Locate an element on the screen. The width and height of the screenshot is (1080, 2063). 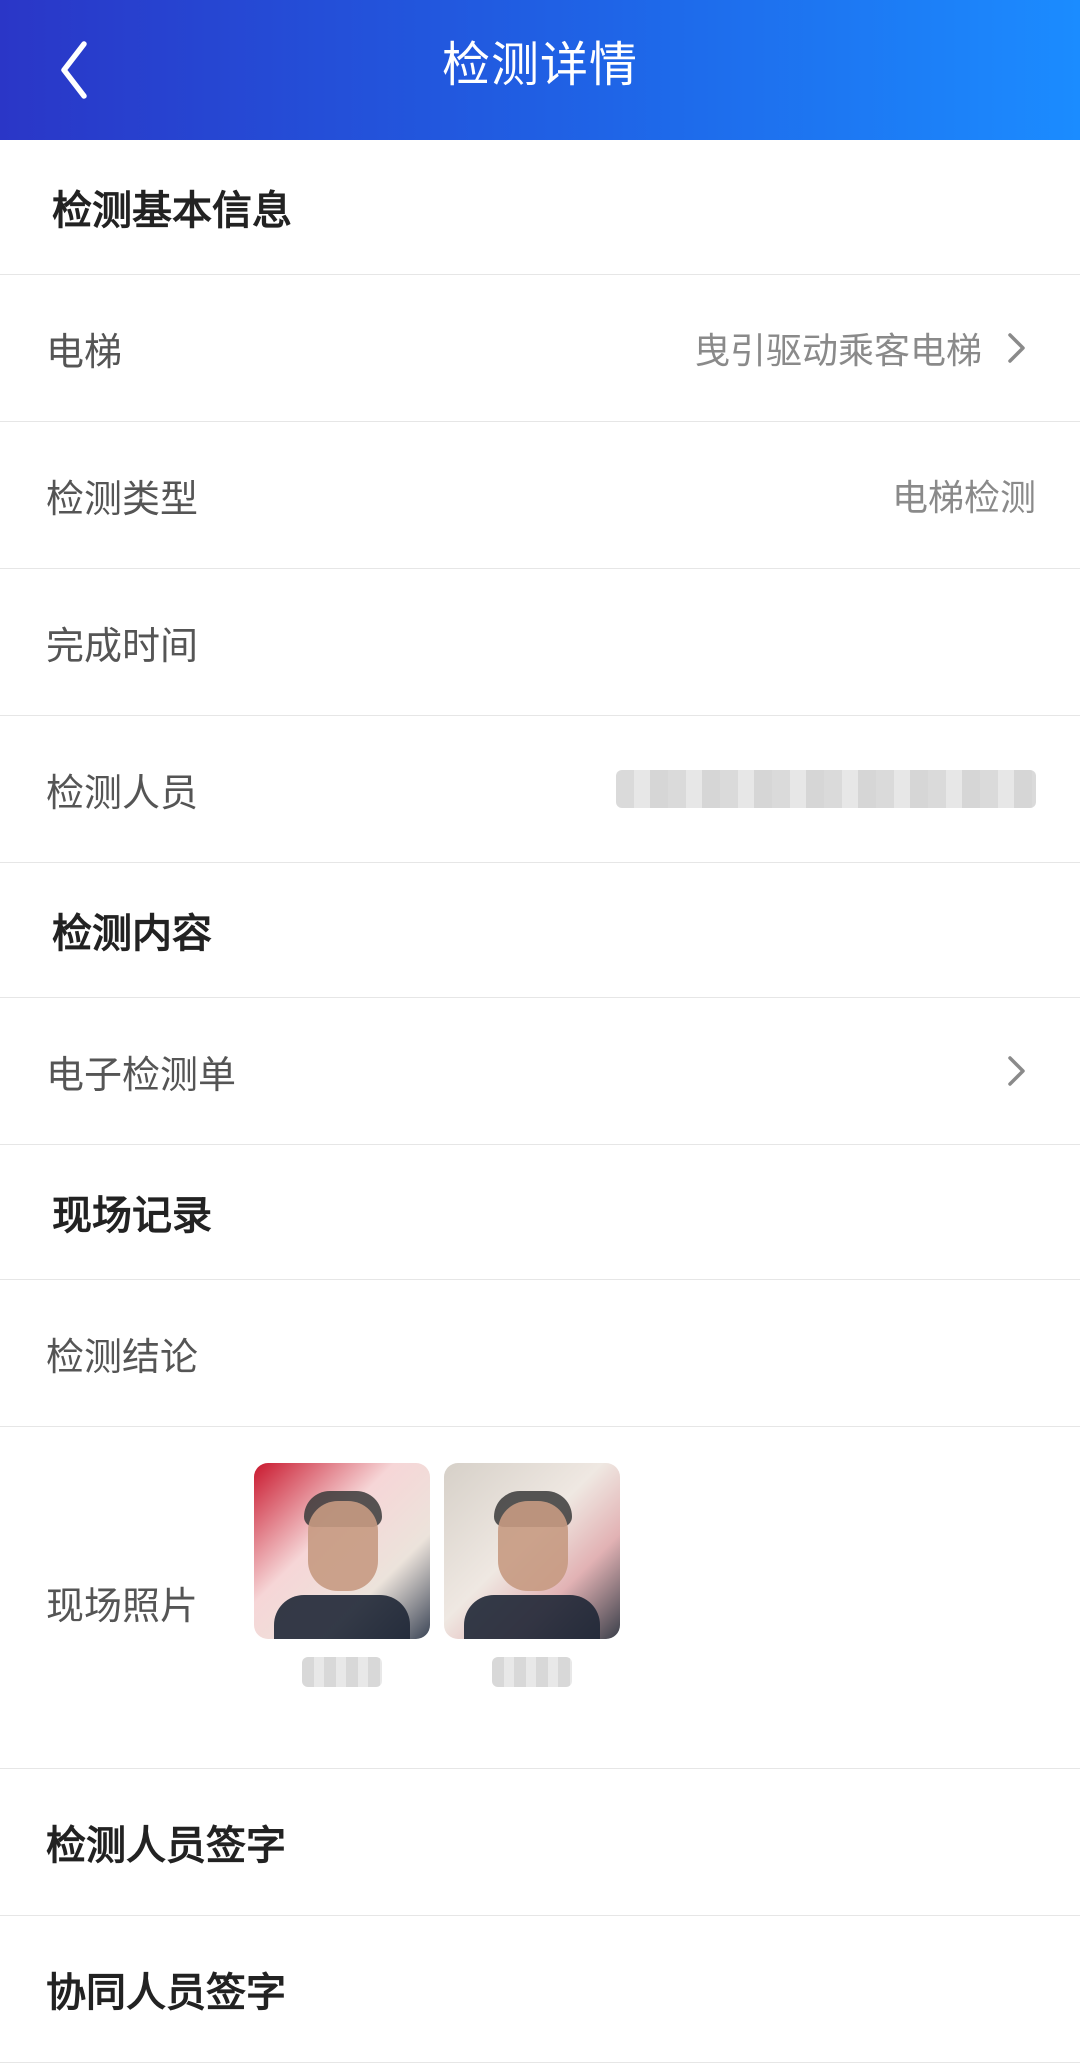
row-electronic-form: 电子检测单 is located at coordinates (540, 1071).